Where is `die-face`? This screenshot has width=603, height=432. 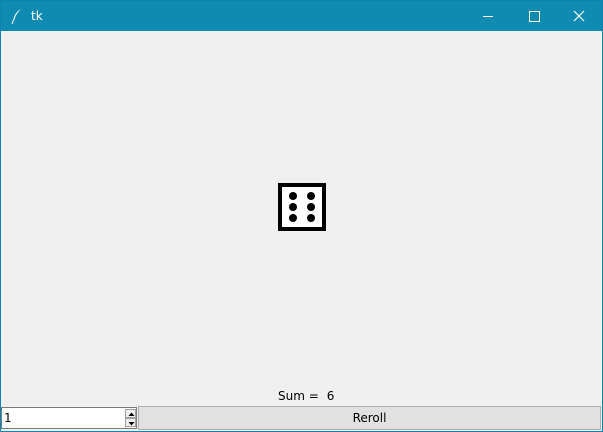 die-face is located at coordinates (302, 207).